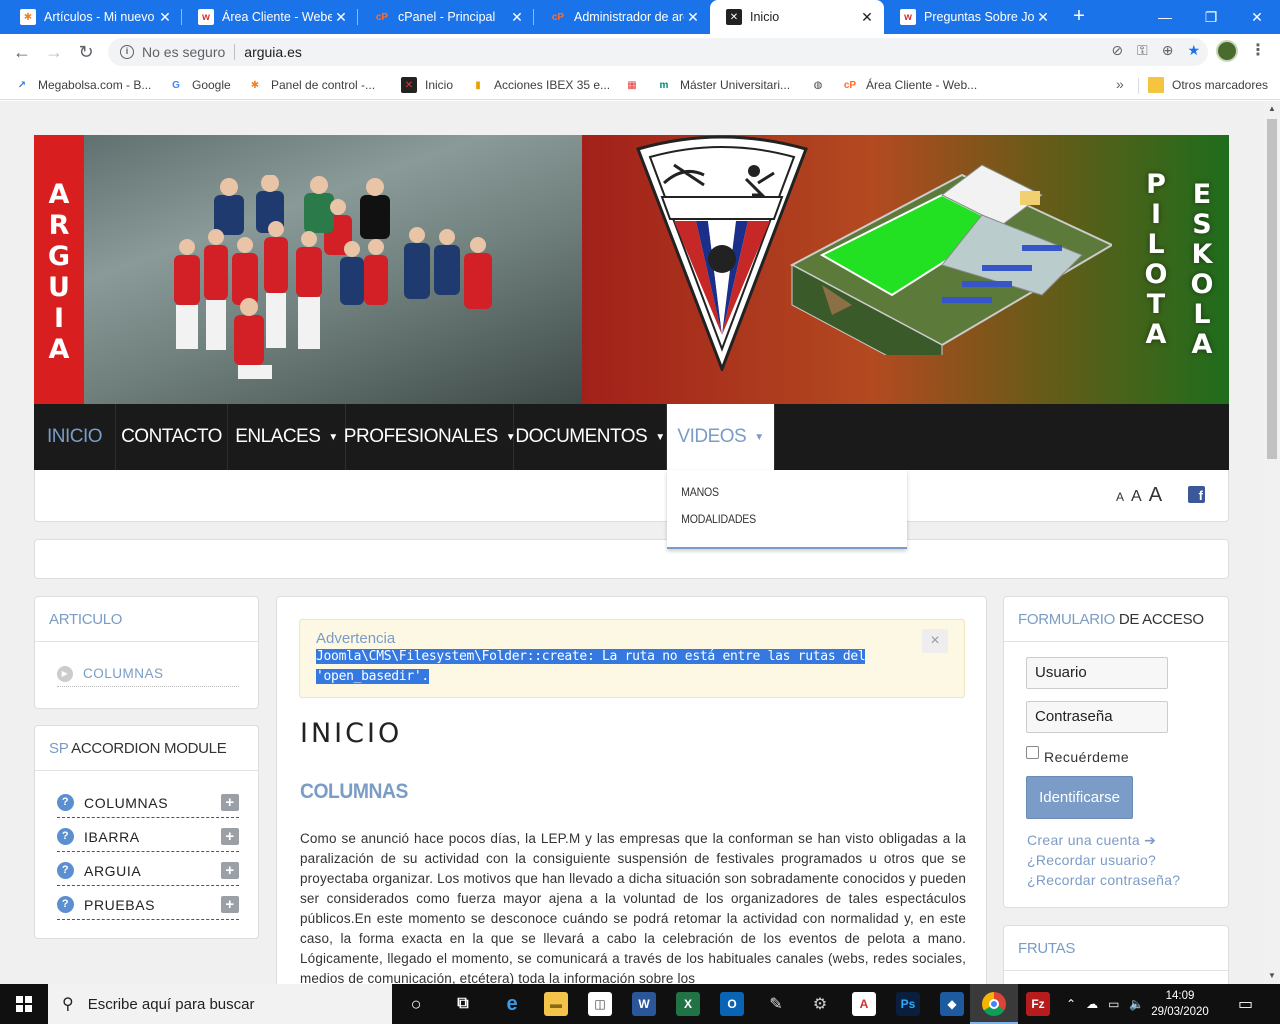  Describe the element at coordinates (148, 871) in the screenshot. I see `accordion-item-arguia: ? ARGUIA +` at that location.